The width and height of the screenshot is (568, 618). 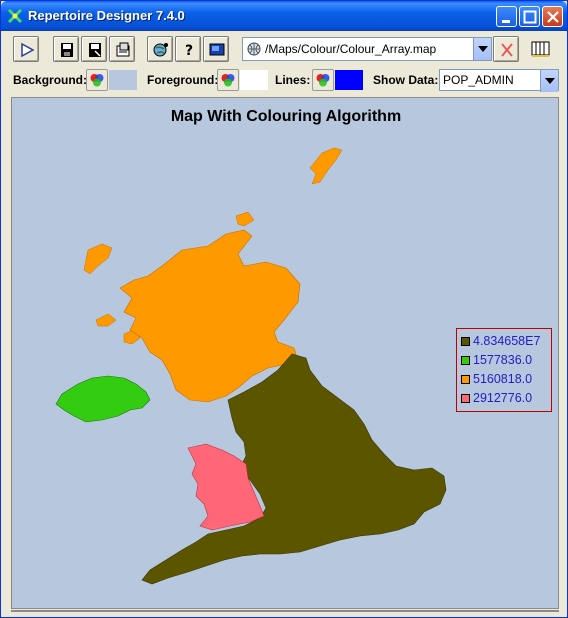 I want to click on foreground-color-button, so click(x=228, y=80).